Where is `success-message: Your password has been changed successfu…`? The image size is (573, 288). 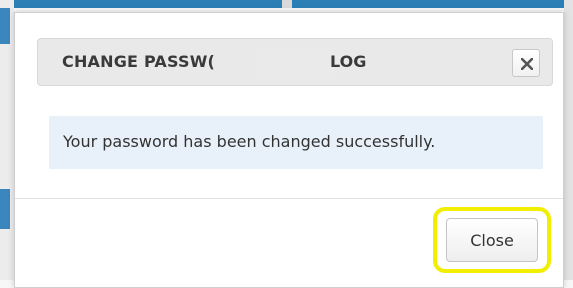
success-message: Your password has been changed successfu… is located at coordinates (249, 141).